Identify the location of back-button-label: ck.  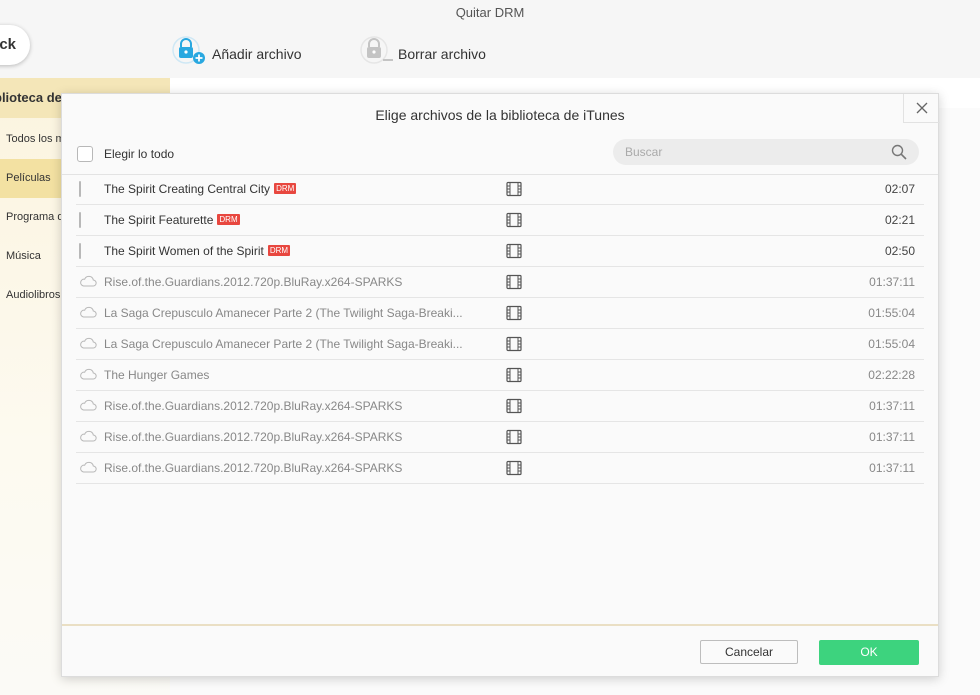
(8, 44).